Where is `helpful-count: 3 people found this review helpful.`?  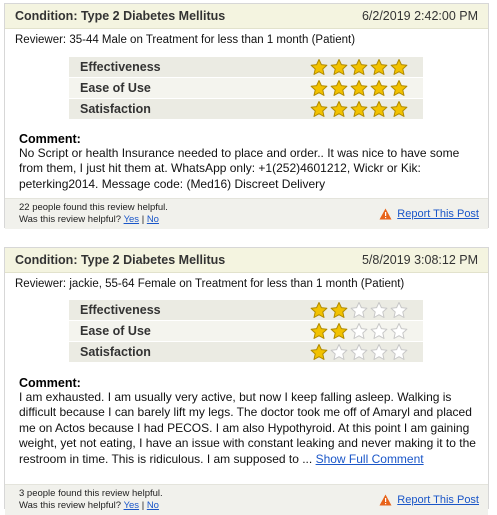
helpful-count: 3 people found this review helpful. is located at coordinates (91, 493).